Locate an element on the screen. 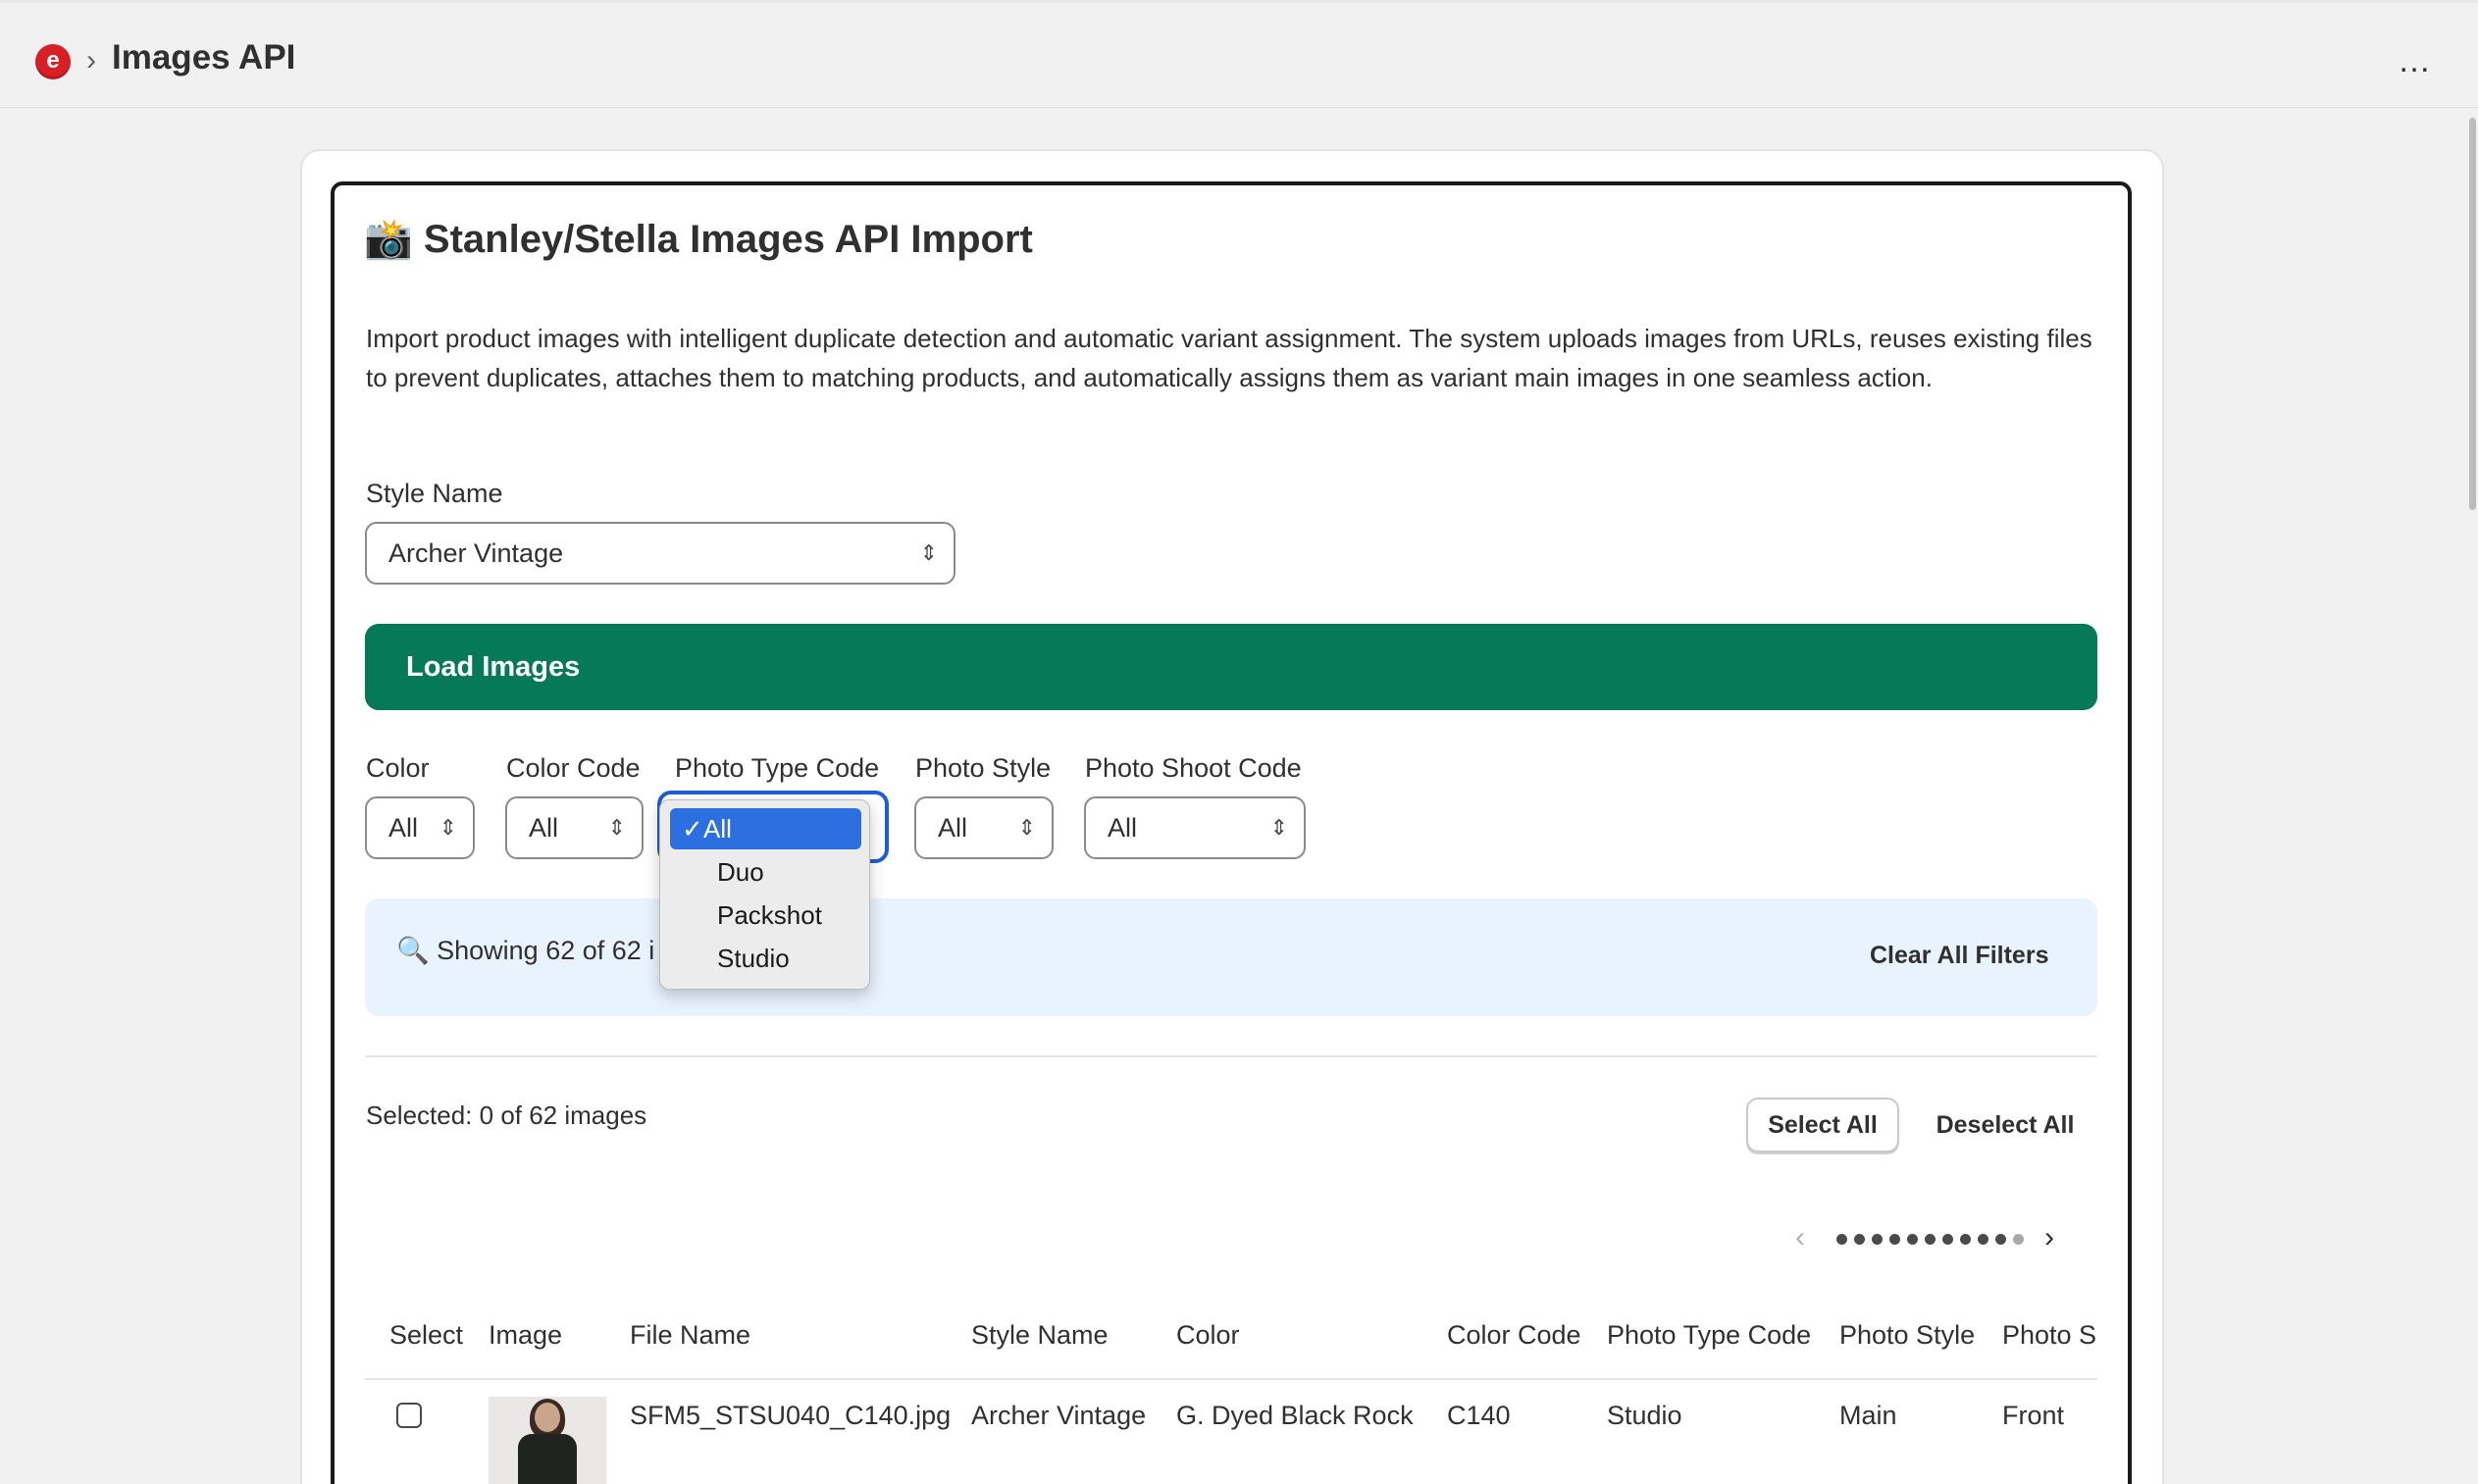  product-image-thumbnail is located at coordinates (547, 1441).